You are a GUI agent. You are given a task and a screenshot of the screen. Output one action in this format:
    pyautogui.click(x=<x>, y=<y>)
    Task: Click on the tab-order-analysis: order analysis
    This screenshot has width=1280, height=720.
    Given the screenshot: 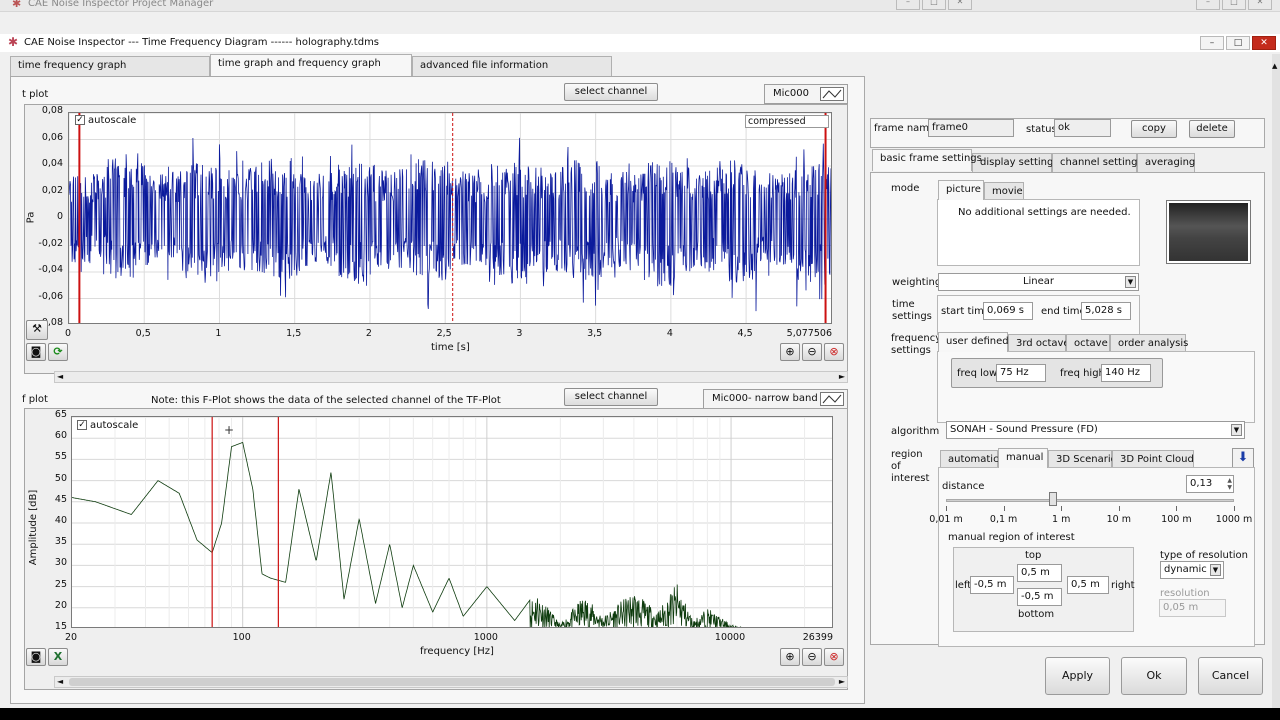 What is the action you would take?
    pyautogui.click(x=1149, y=343)
    